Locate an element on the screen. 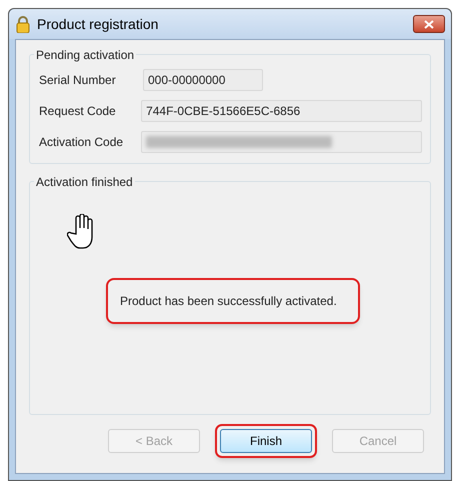  text-field: 000-00000000 is located at coordinates (203, 80).